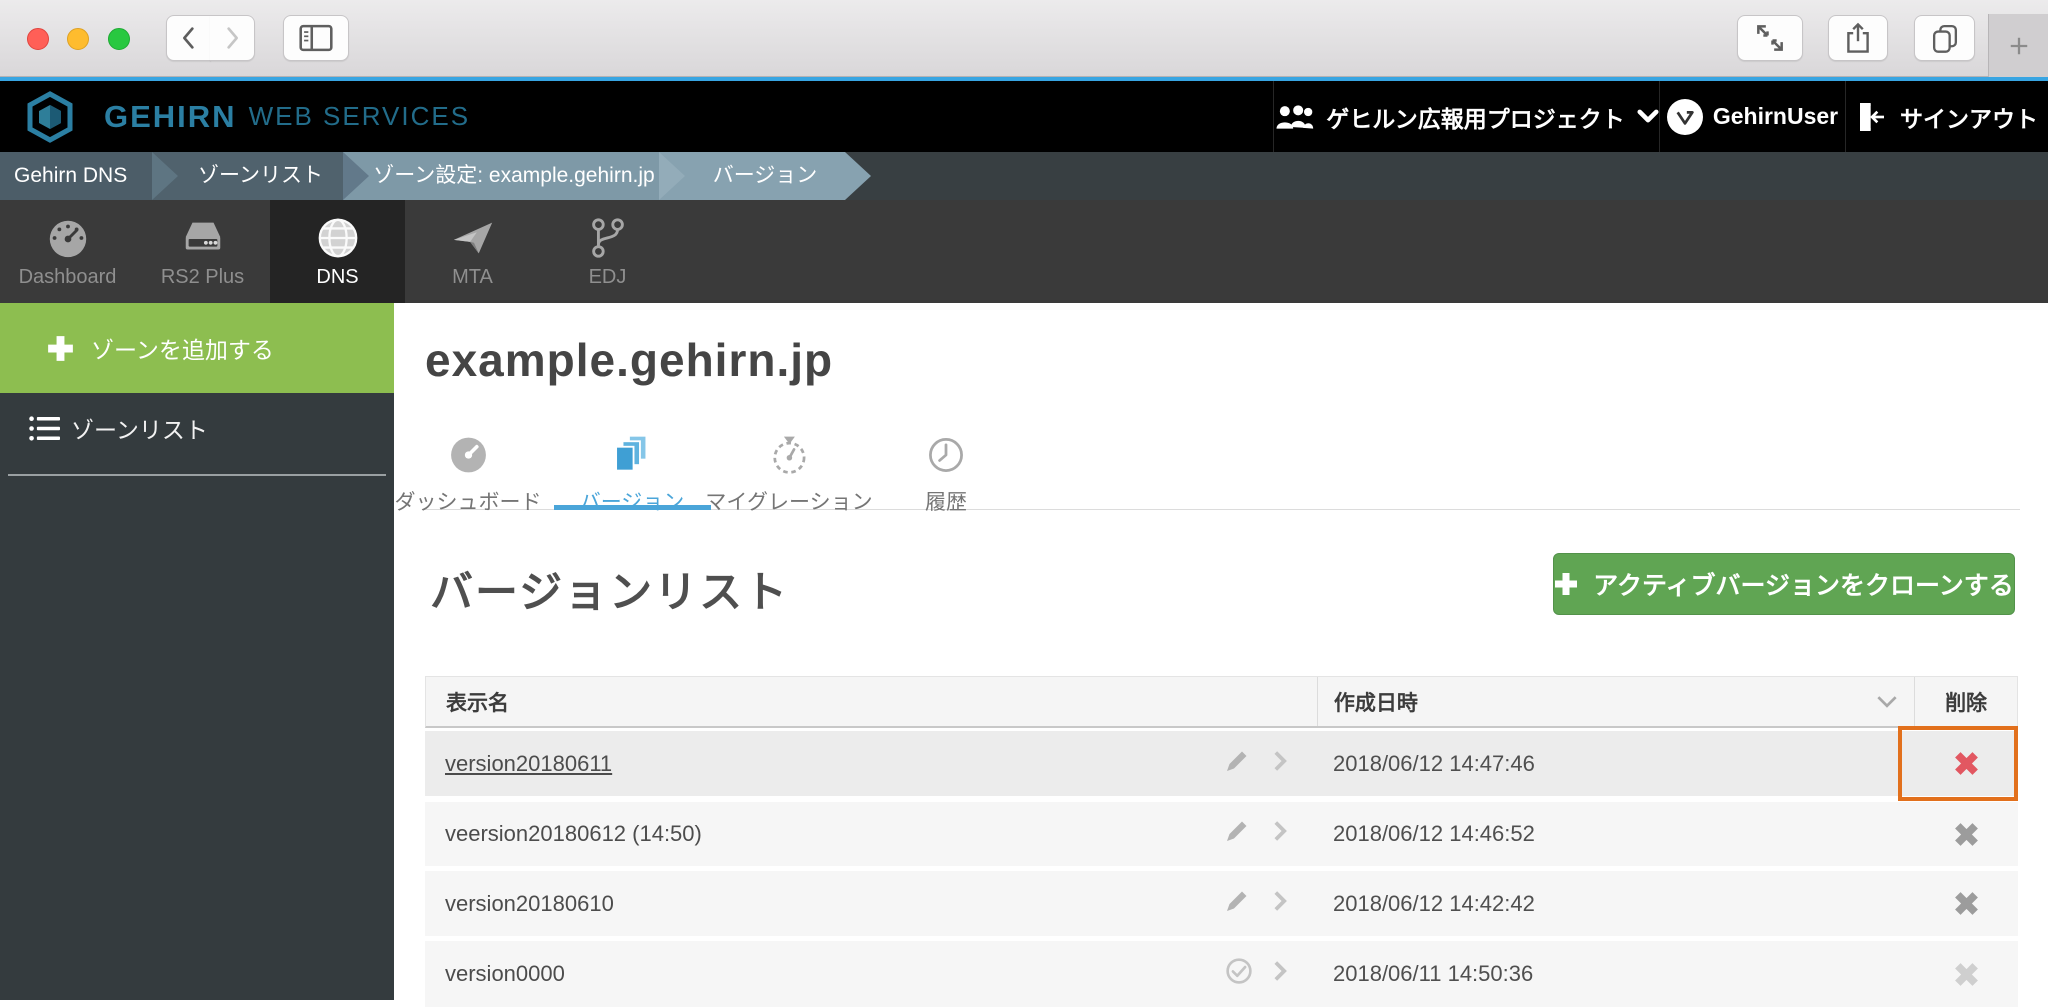 This screenshot has width=2048, height=1007. I want to click on service-edj: EDJ, so click(607, 251).